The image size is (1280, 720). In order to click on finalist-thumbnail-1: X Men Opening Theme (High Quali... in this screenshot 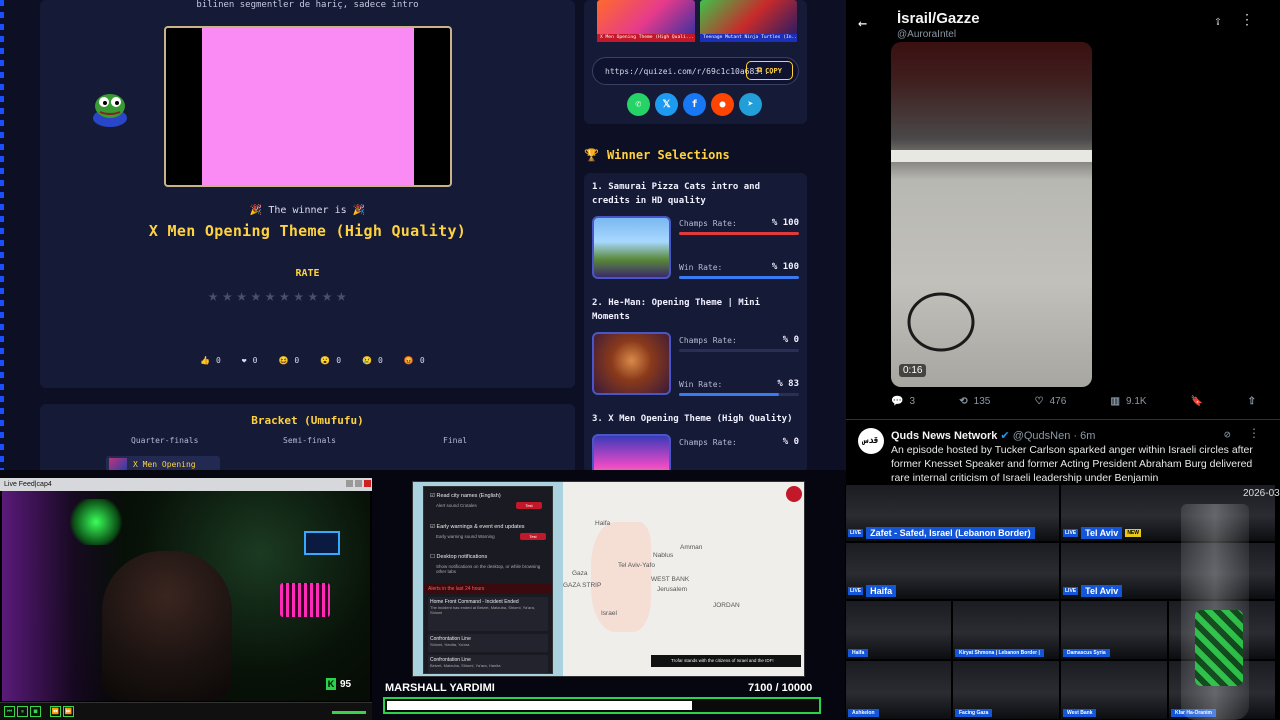, I will do `click(646, 21)`.